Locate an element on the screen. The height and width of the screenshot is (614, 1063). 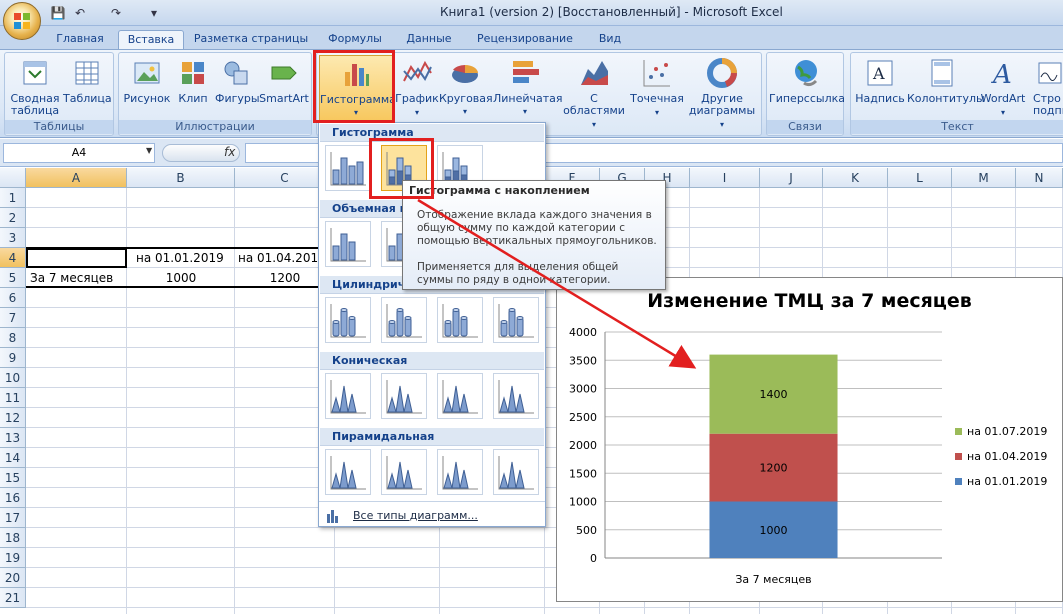
data-label: 1200 is located at coordinates (774, 468).